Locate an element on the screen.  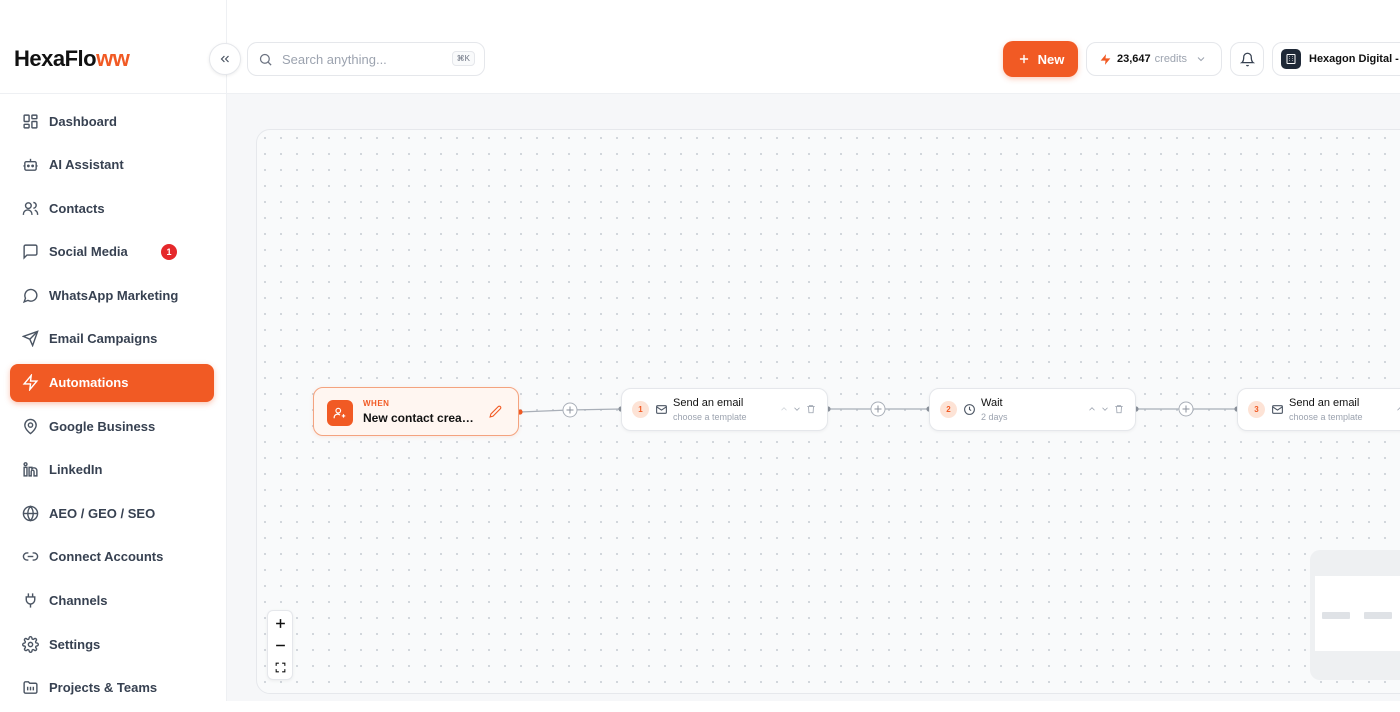
search-box: ⌘K is located at coordinates (366, 59).